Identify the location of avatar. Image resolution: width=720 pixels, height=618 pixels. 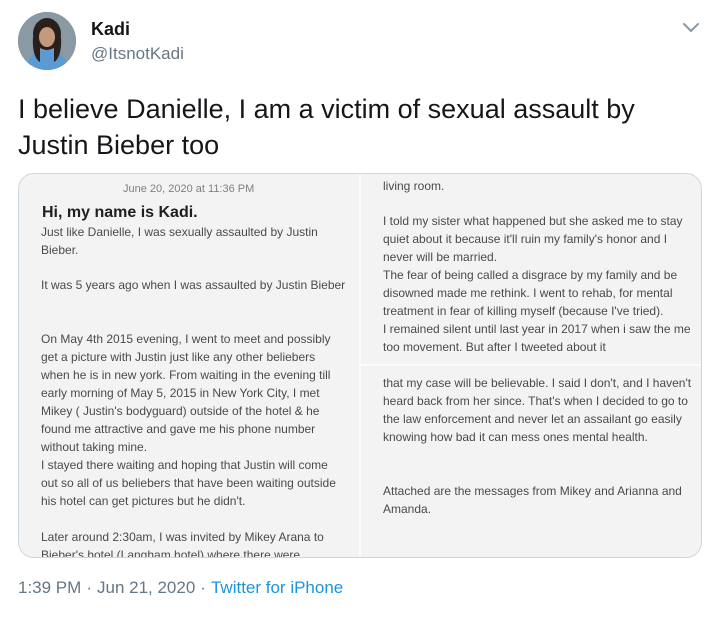
(47, 41).